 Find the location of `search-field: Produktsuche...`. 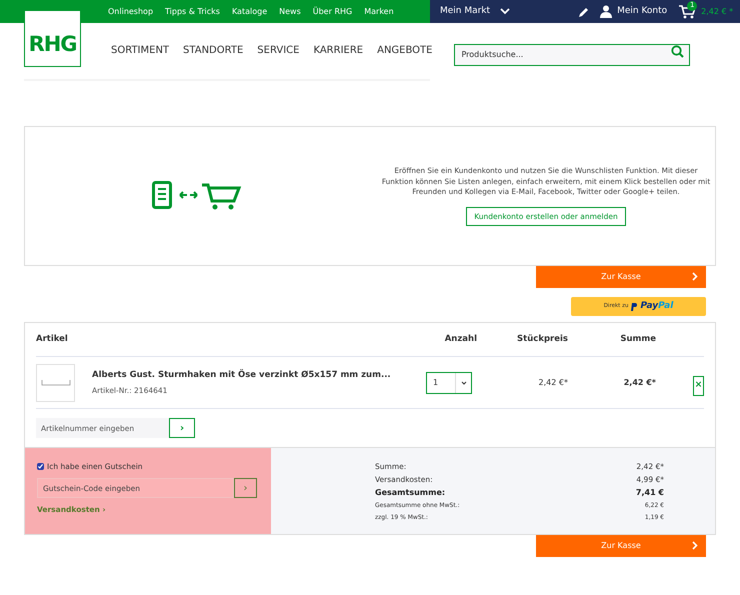

search-field: Produktsuche... is located at coordinates (572, 55).